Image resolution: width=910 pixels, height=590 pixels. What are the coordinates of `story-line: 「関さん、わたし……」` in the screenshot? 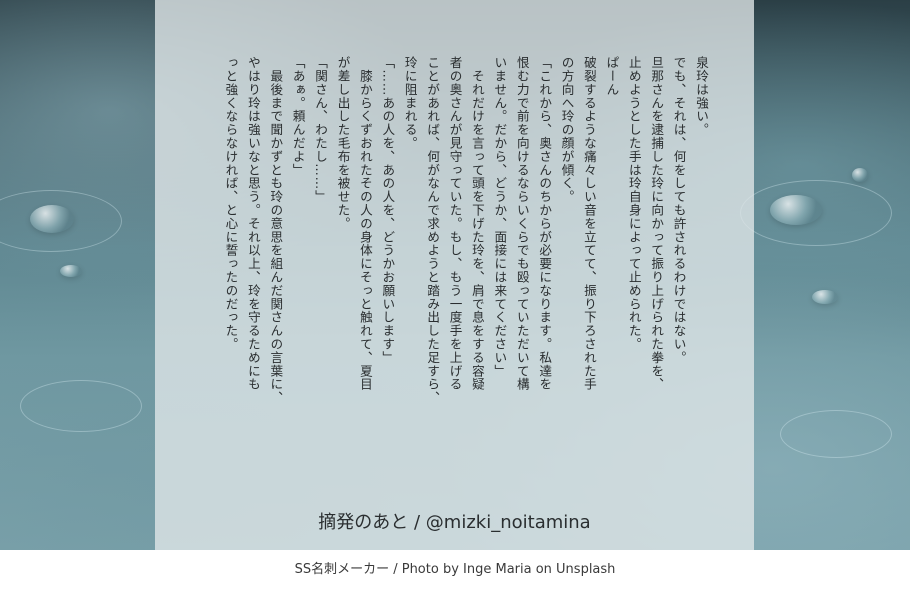 It's located at (321, 130).